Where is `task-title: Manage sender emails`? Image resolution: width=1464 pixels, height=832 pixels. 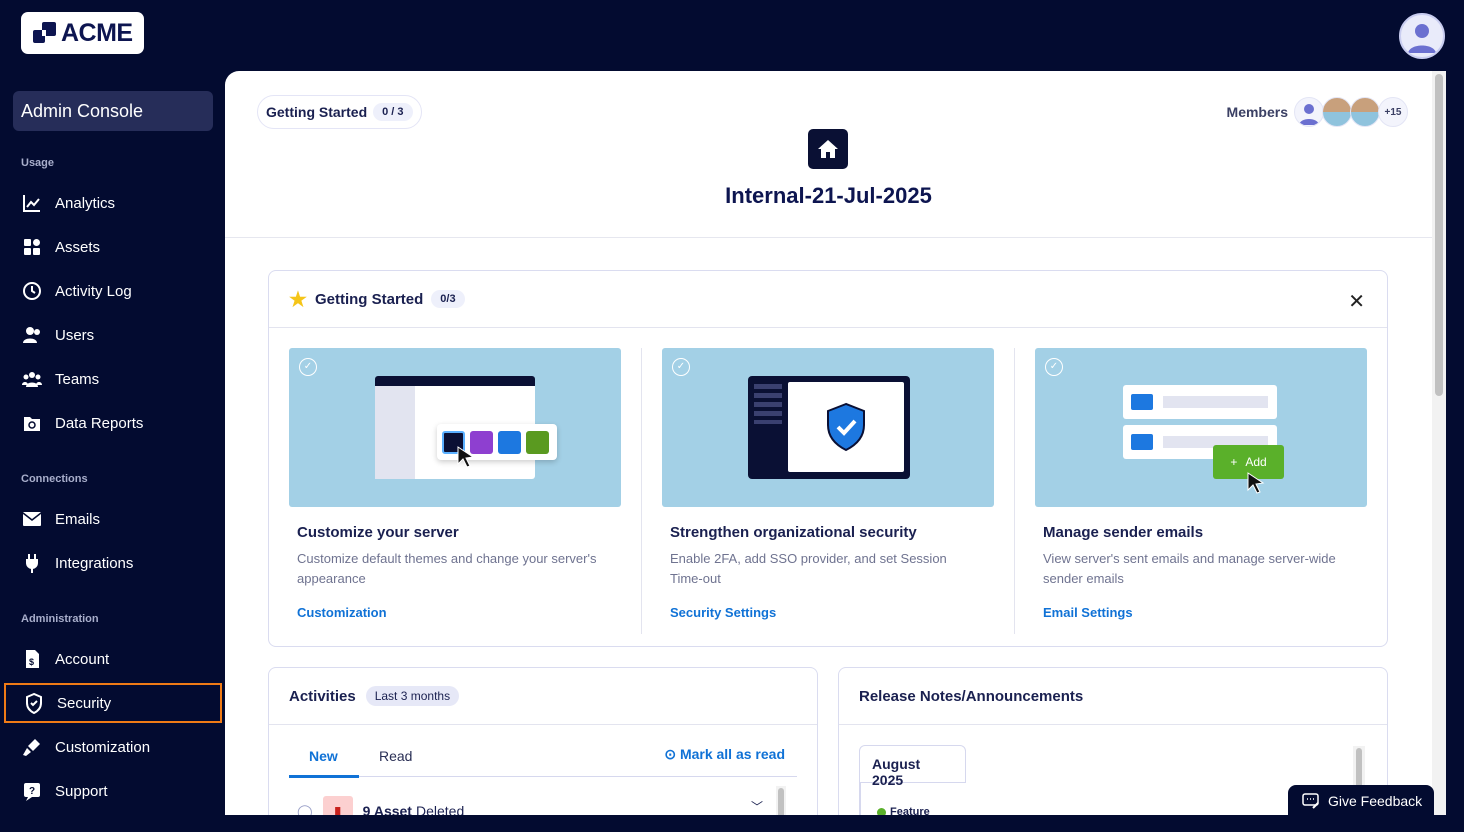 task-title: Manage sender emails is located at coordinates (1123, 532).